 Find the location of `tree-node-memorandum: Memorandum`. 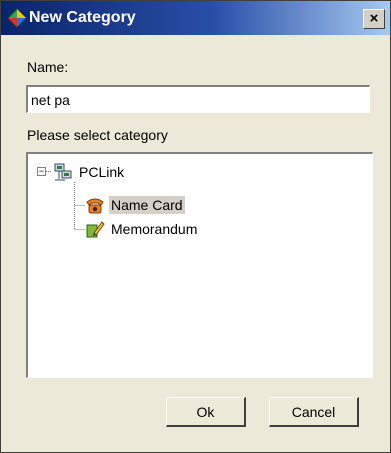

tree-node-memorandum: Memorandum is located at coordinates (142, 229).